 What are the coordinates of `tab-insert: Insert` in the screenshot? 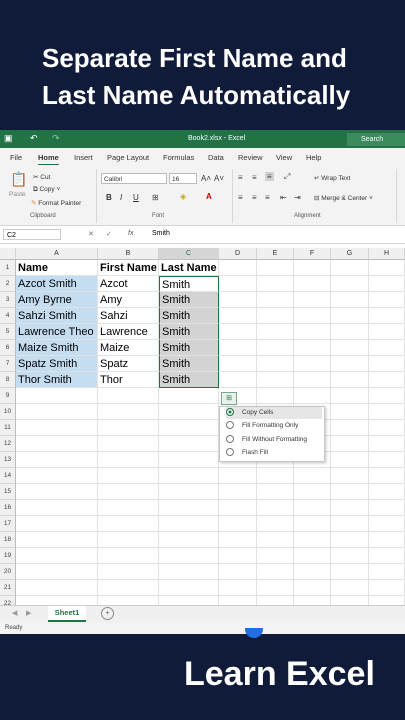 It's located at (83, 157).